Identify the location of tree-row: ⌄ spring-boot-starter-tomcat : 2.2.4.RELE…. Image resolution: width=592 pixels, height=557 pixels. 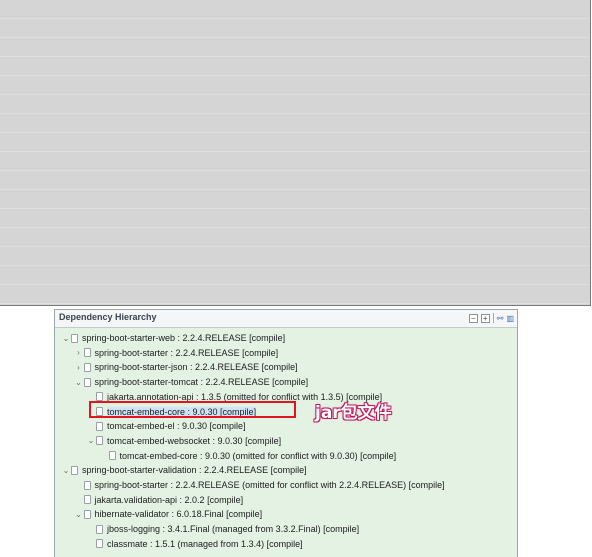
(191, 382).